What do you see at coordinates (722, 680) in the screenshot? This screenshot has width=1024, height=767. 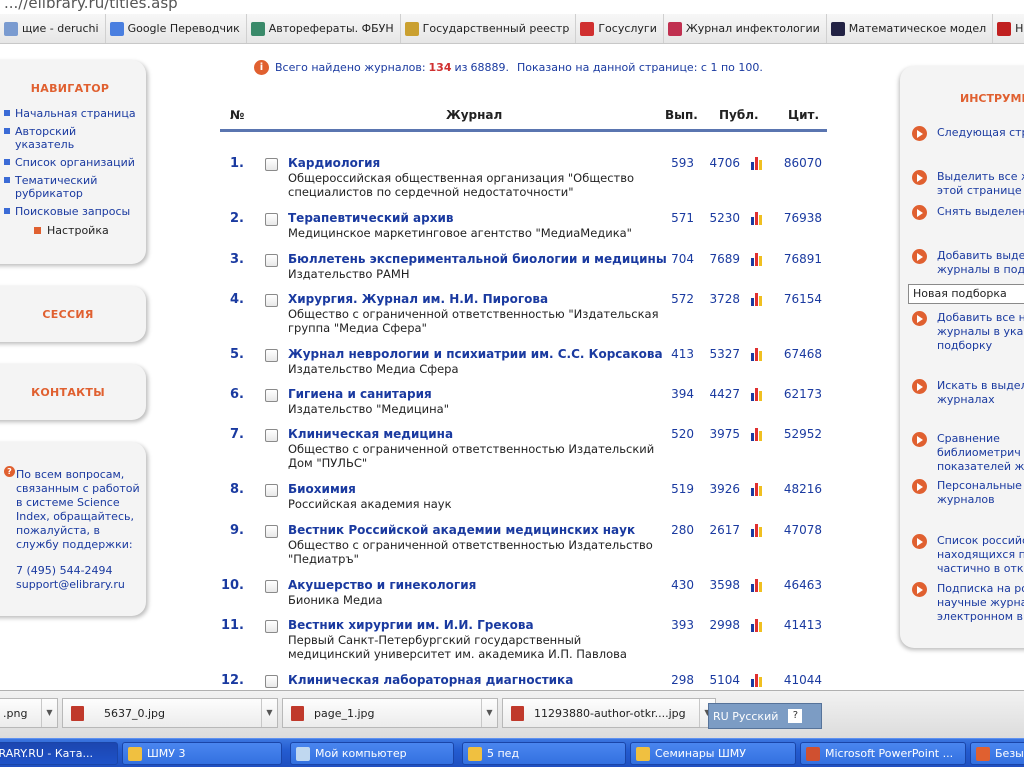 I see `pubs-count: 5104` at bounding box center [722, 680].